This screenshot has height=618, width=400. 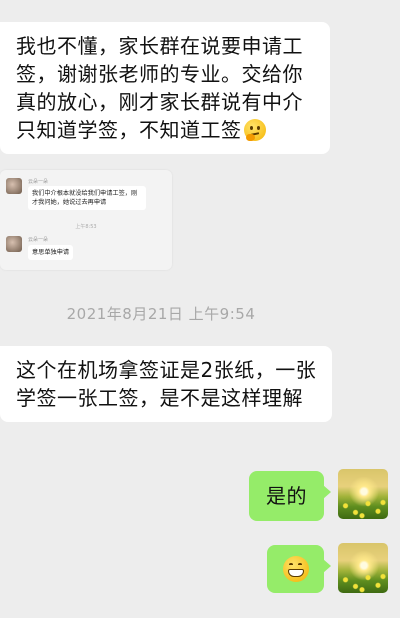 What do you see at coordinates (161, 314) in the screenshot?
I see `chat-timestamp: 2021年8月21日 上午9:54` at bounding box center [161, 314].